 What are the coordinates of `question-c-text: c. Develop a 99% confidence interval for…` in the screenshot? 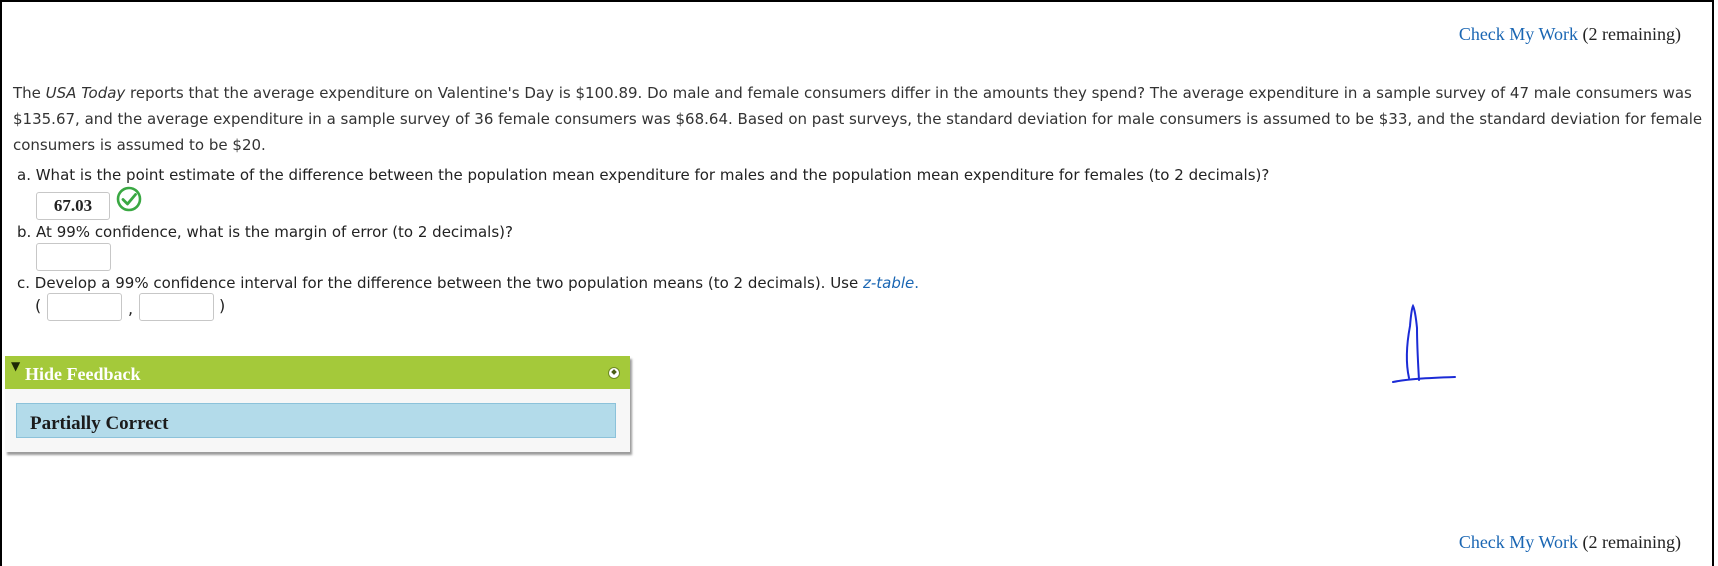 It's located at (440, 283).